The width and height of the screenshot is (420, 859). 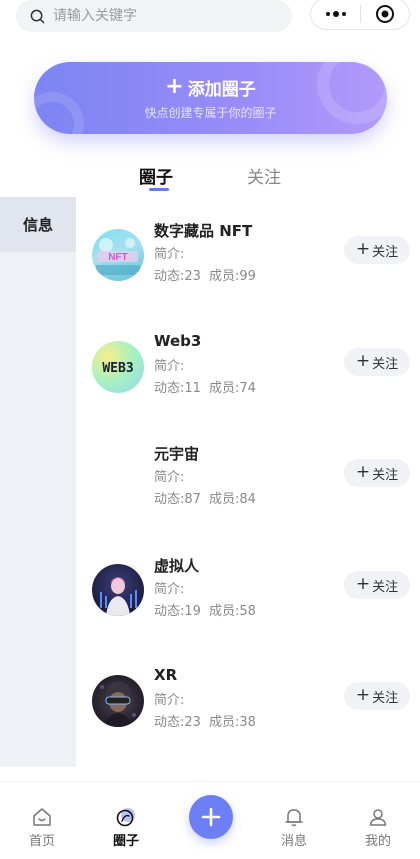 I want to click on tab-circles: 圈子, so click(x=156, y=175).